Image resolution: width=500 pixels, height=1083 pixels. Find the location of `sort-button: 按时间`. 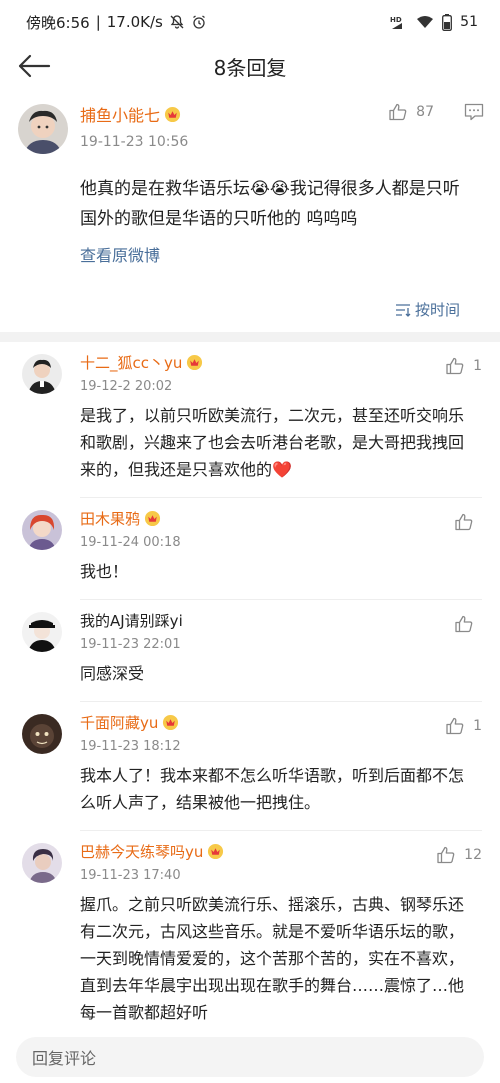

sort-button: 按时间 is located at coordinates (427, 309).